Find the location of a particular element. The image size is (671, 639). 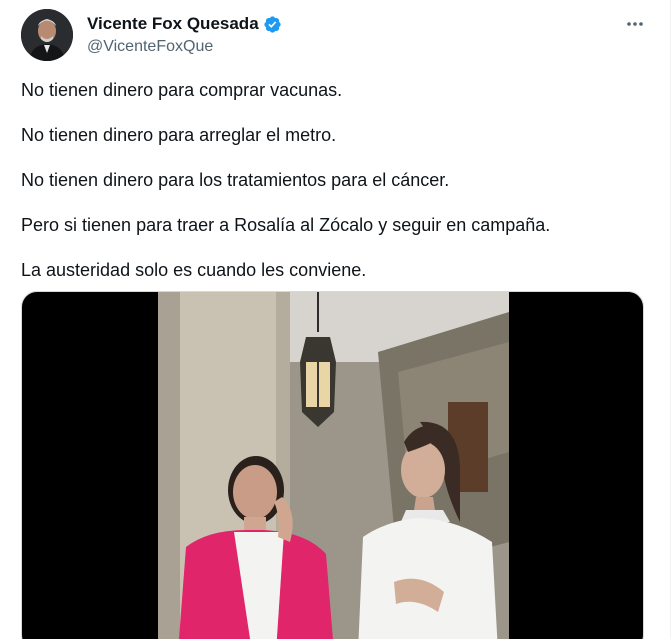

tweet-line: No tienen dinero para arreglar el metro. is located at coordinates (179, 135).